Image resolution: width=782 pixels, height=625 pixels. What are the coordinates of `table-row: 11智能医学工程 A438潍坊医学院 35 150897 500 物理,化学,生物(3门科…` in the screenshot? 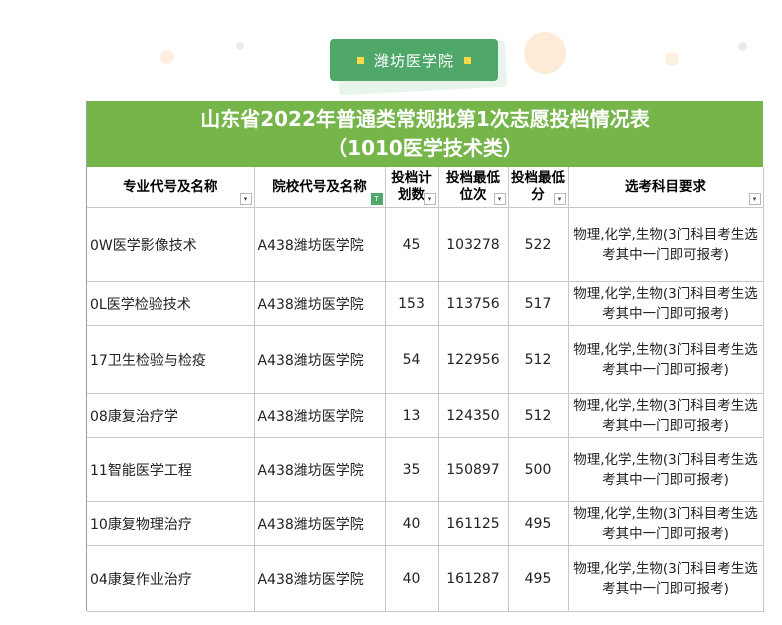 It's located at (425, 469).